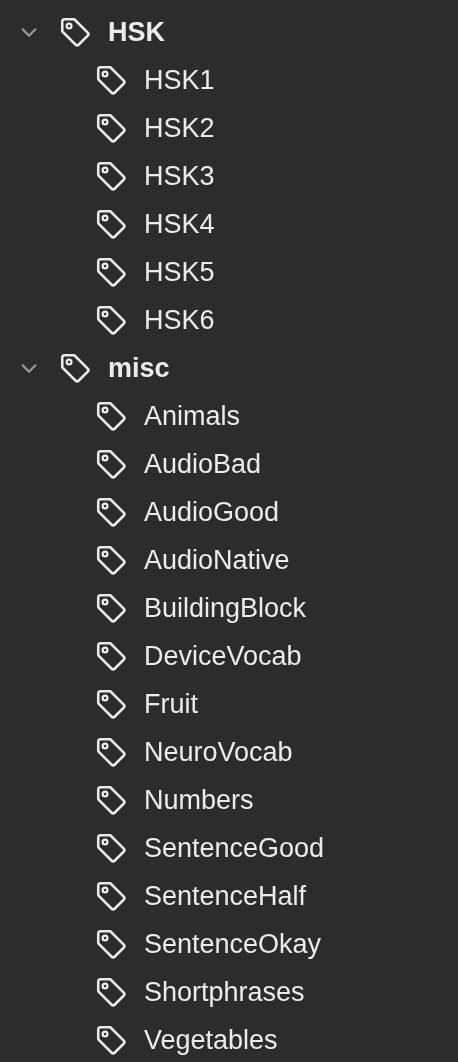 Image resolution: width=458 pixels, height=1062 pixels. What do you see at coordinates (225, 896) in the screenshot?
I see `tag-label: SentenceHalf` at bounding box center [225, 896].